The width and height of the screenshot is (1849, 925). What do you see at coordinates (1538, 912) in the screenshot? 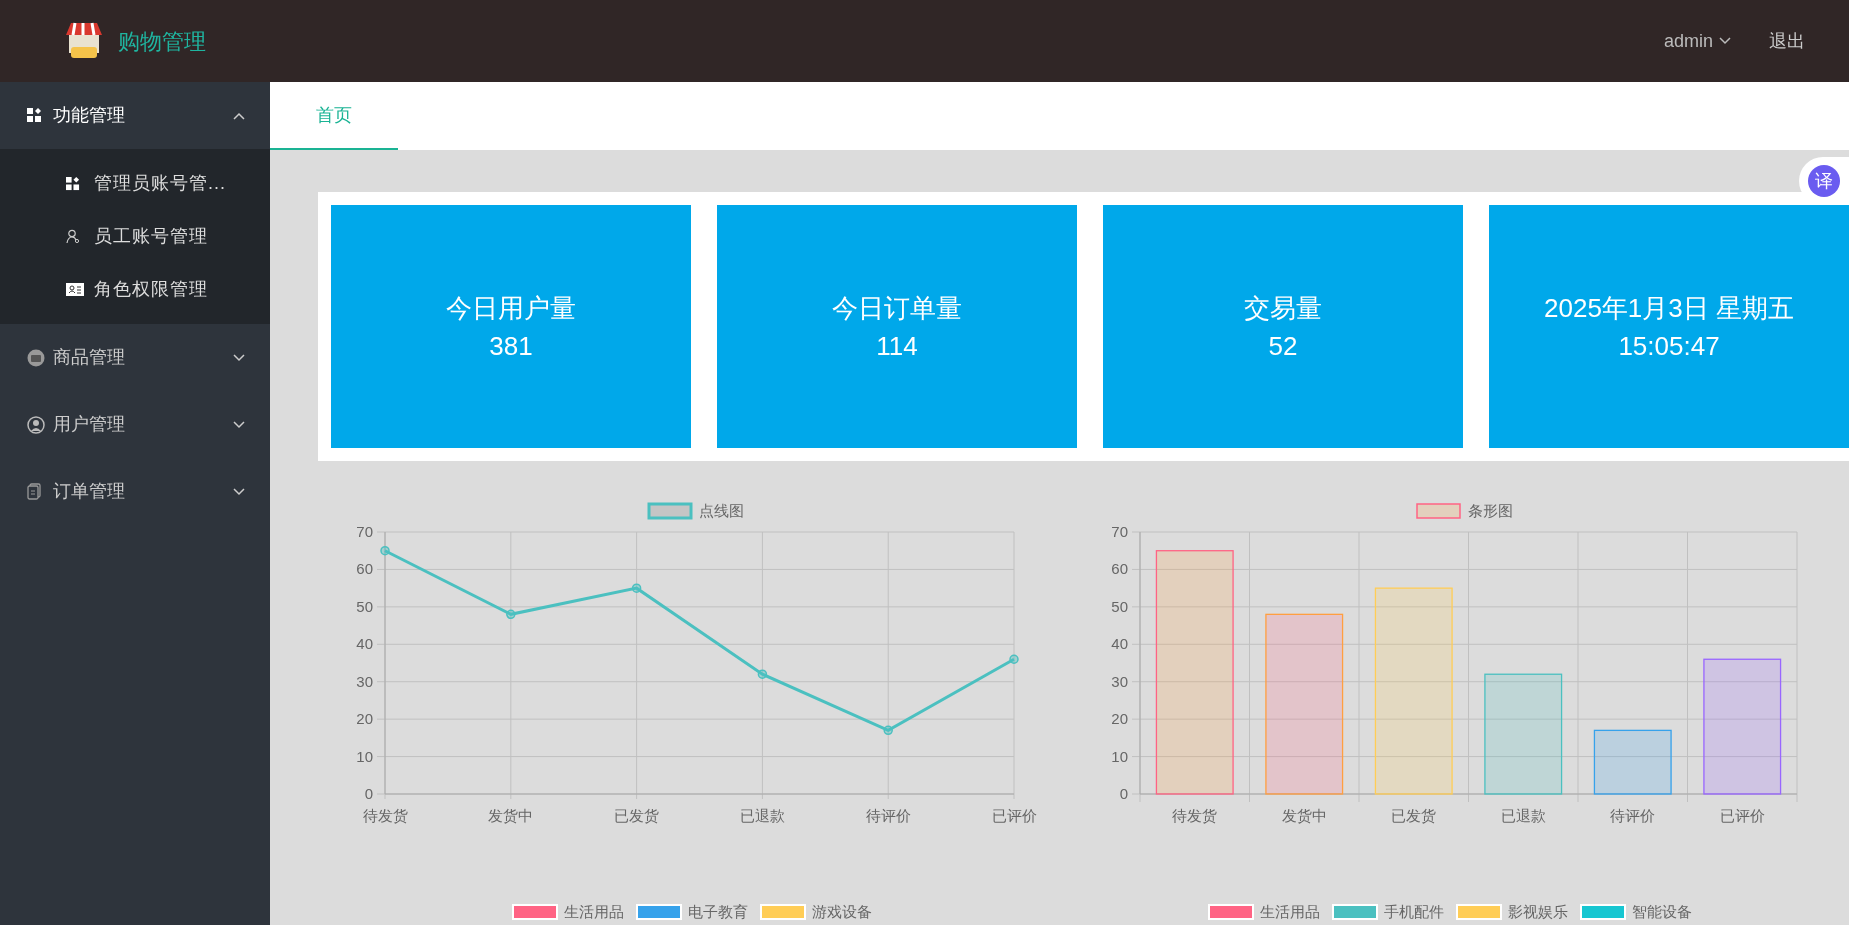
I see `legend-label: 影视娱乐` at bounding box center [1538, 912].